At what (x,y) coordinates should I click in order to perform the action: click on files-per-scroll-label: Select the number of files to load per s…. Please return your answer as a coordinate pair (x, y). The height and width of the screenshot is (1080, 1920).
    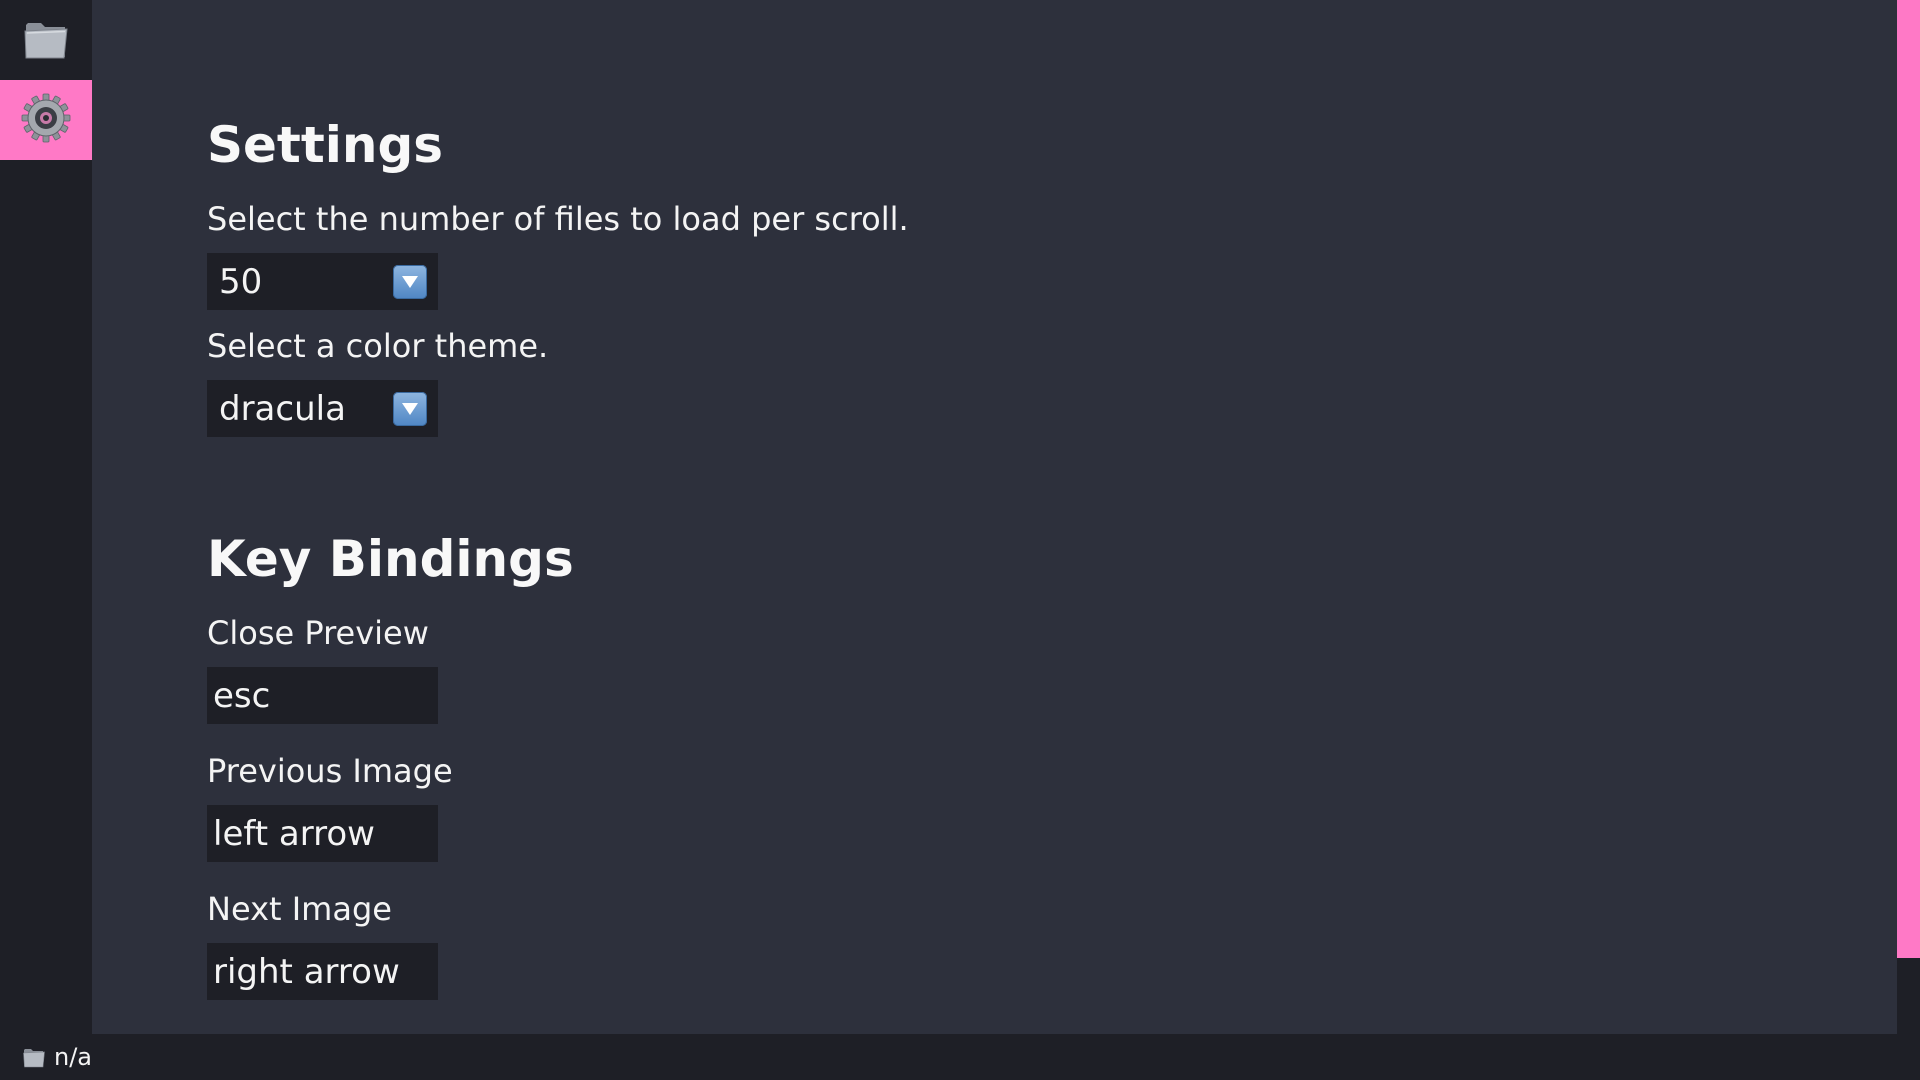
    Looking at the image, I should click on (558, 219).